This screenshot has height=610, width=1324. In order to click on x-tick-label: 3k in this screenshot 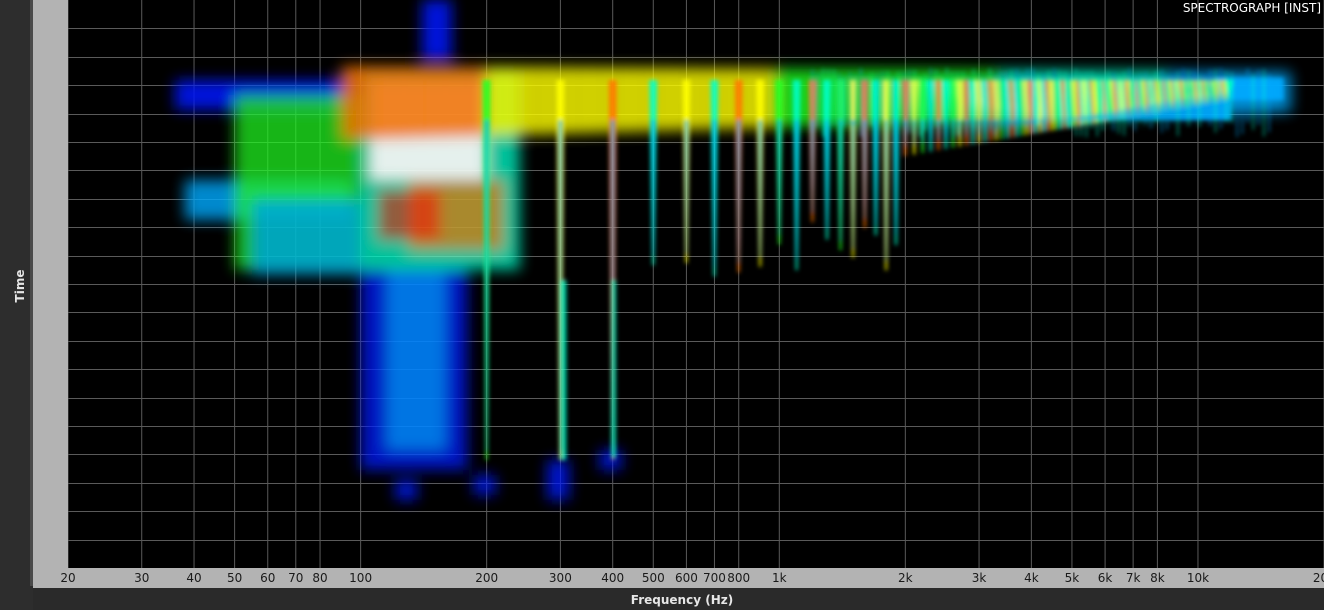, I will do `click(979, 578)`.